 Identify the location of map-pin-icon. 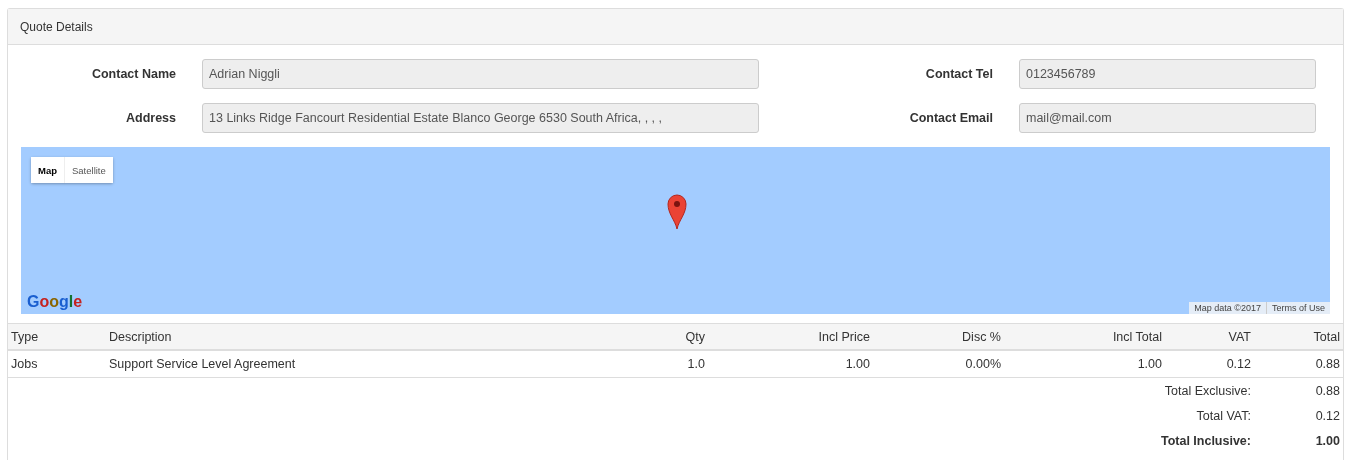
(677, 212).